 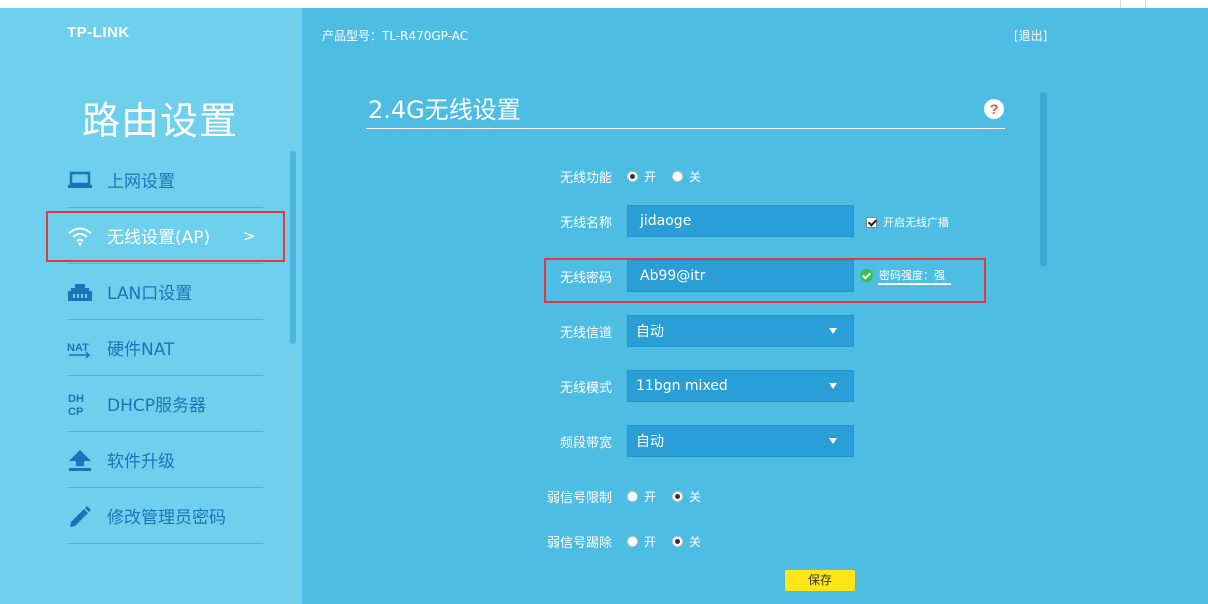 What do you see at coordinates (585, 443) in the screenshot?
I see `bandwidth-label: 频段带宽` at bounding box center [585, 443].